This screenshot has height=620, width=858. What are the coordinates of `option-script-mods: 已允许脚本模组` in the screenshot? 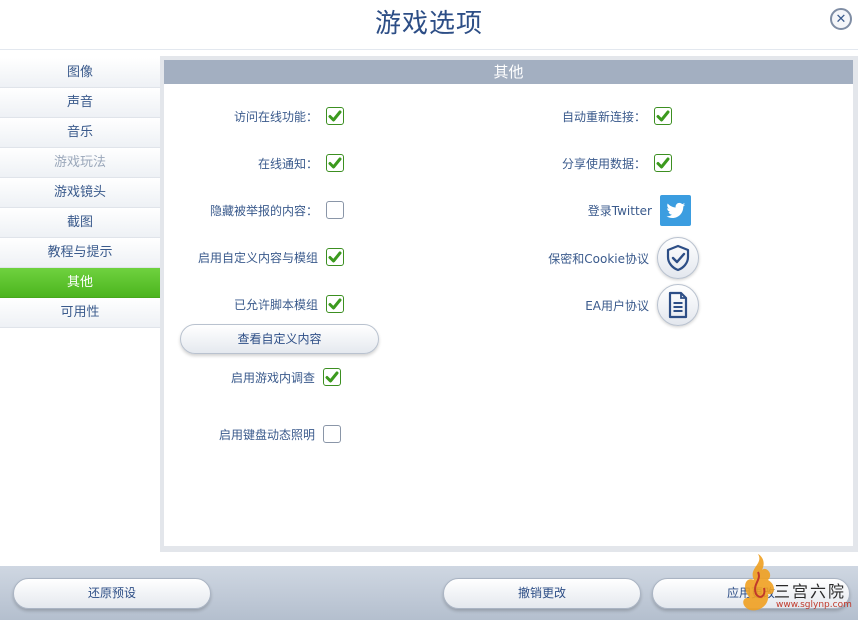 It's located at (254, 304).